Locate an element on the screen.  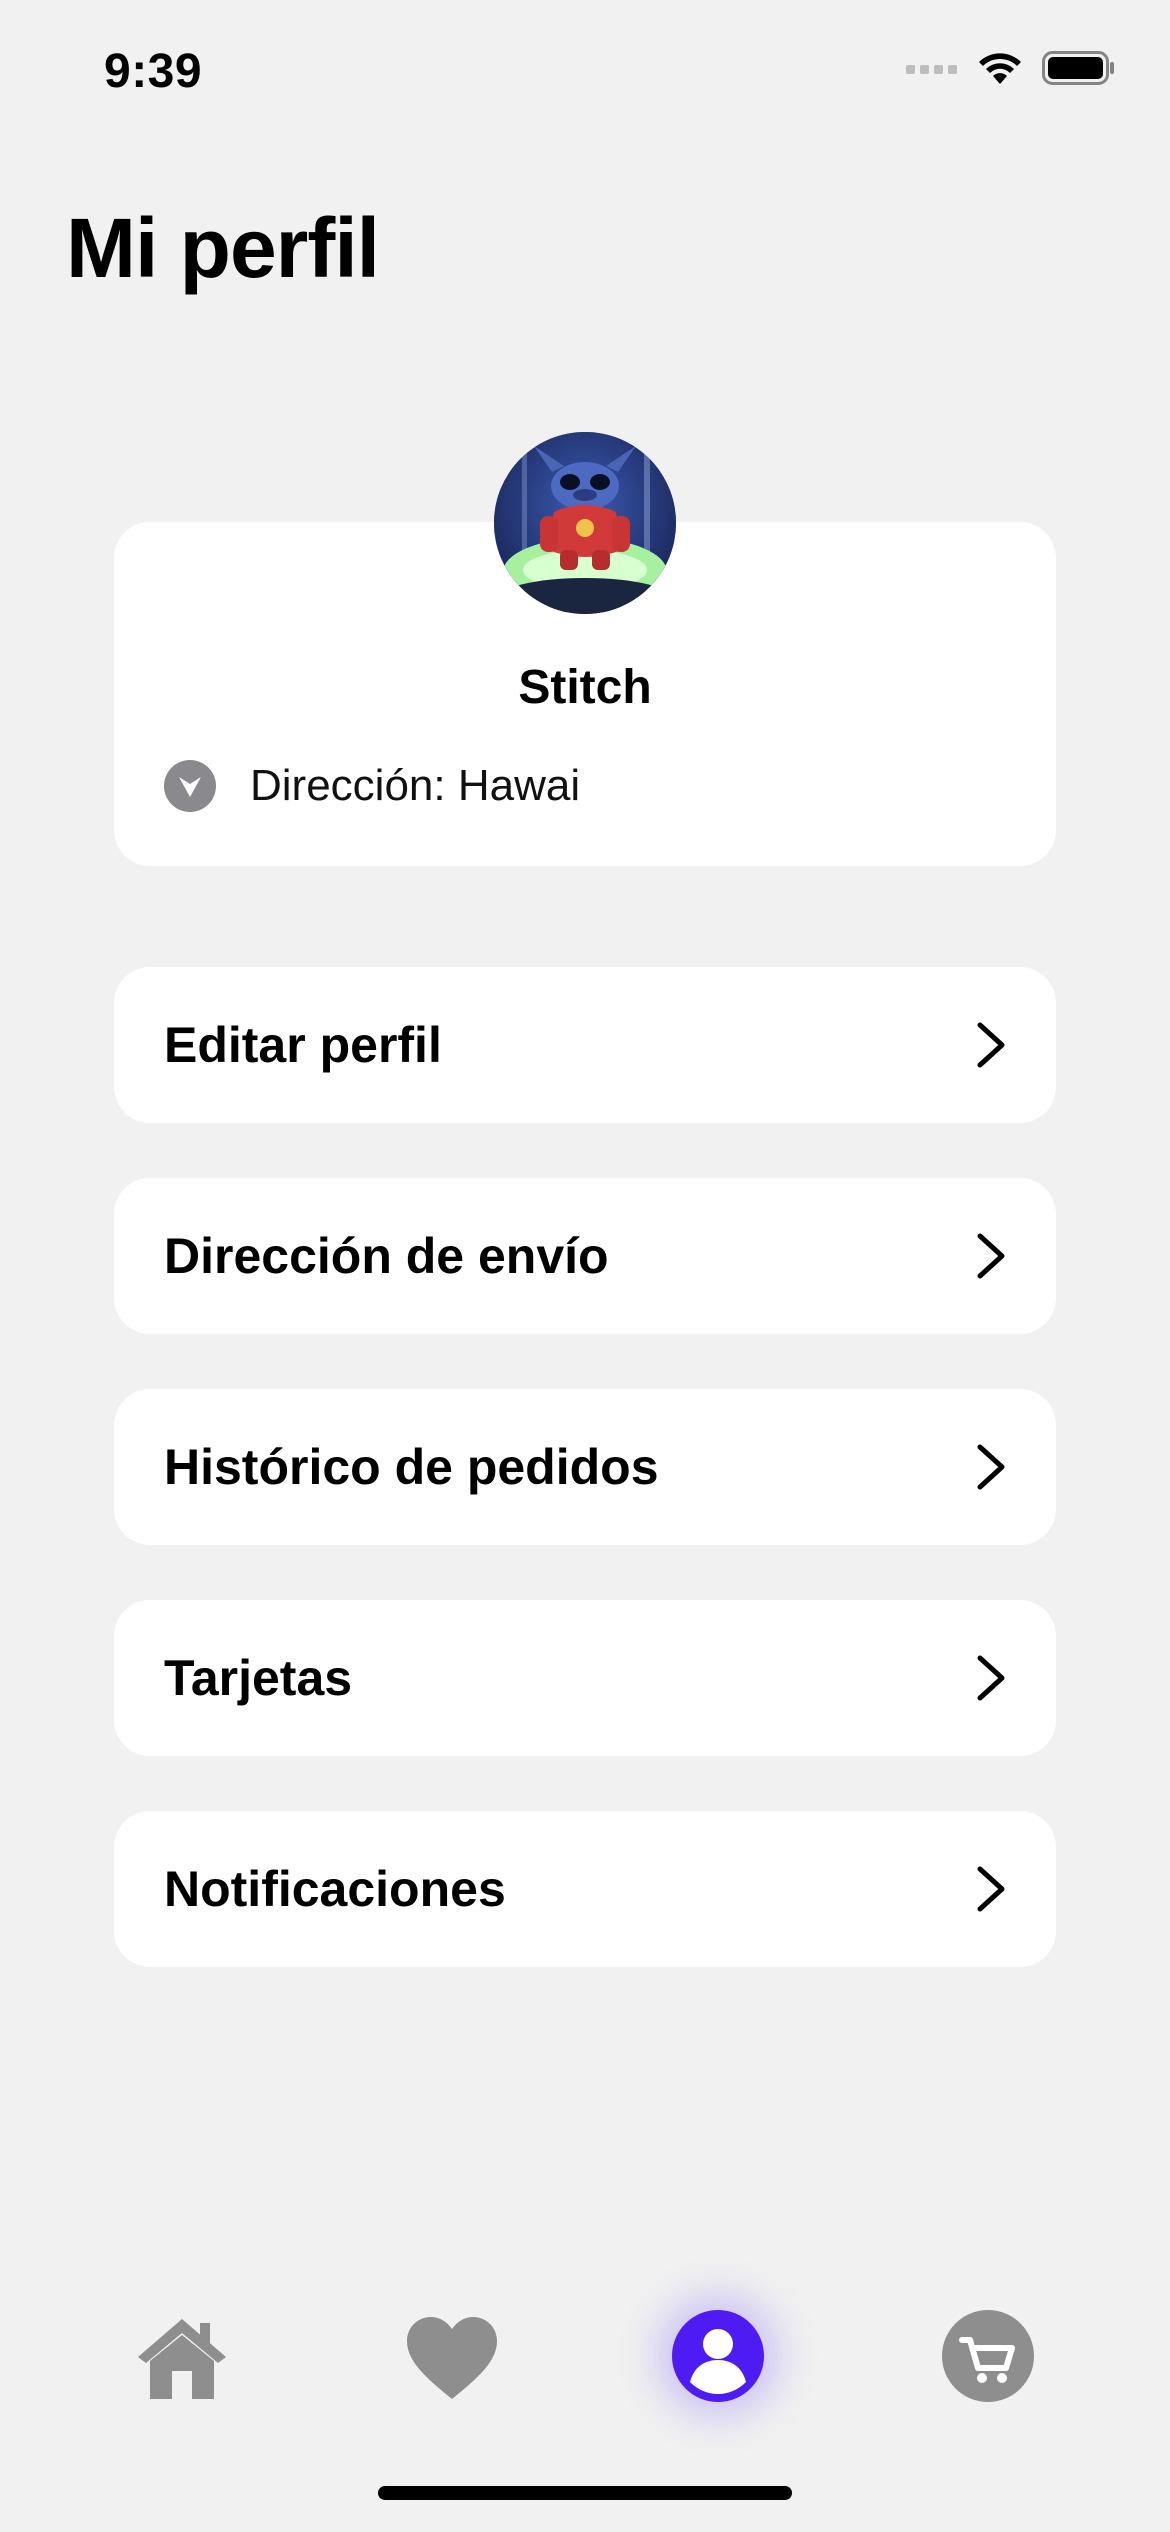
menu-item-tarjetas: Tarjetas is located at coordinates (585, 1678).